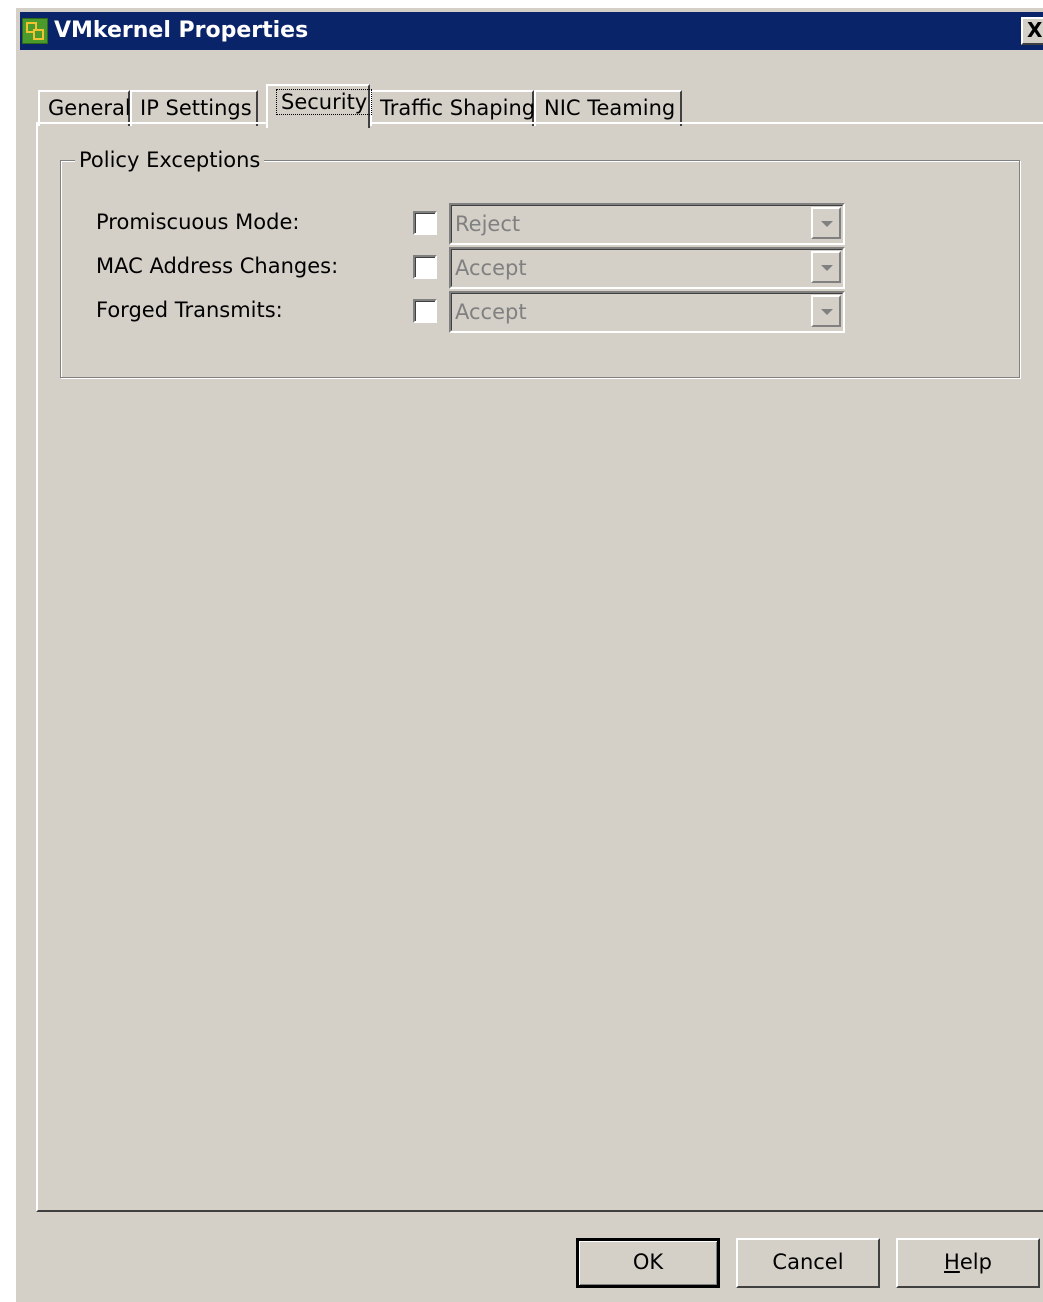  I want to click on help-label-rest: elp, so click(975, 1262).